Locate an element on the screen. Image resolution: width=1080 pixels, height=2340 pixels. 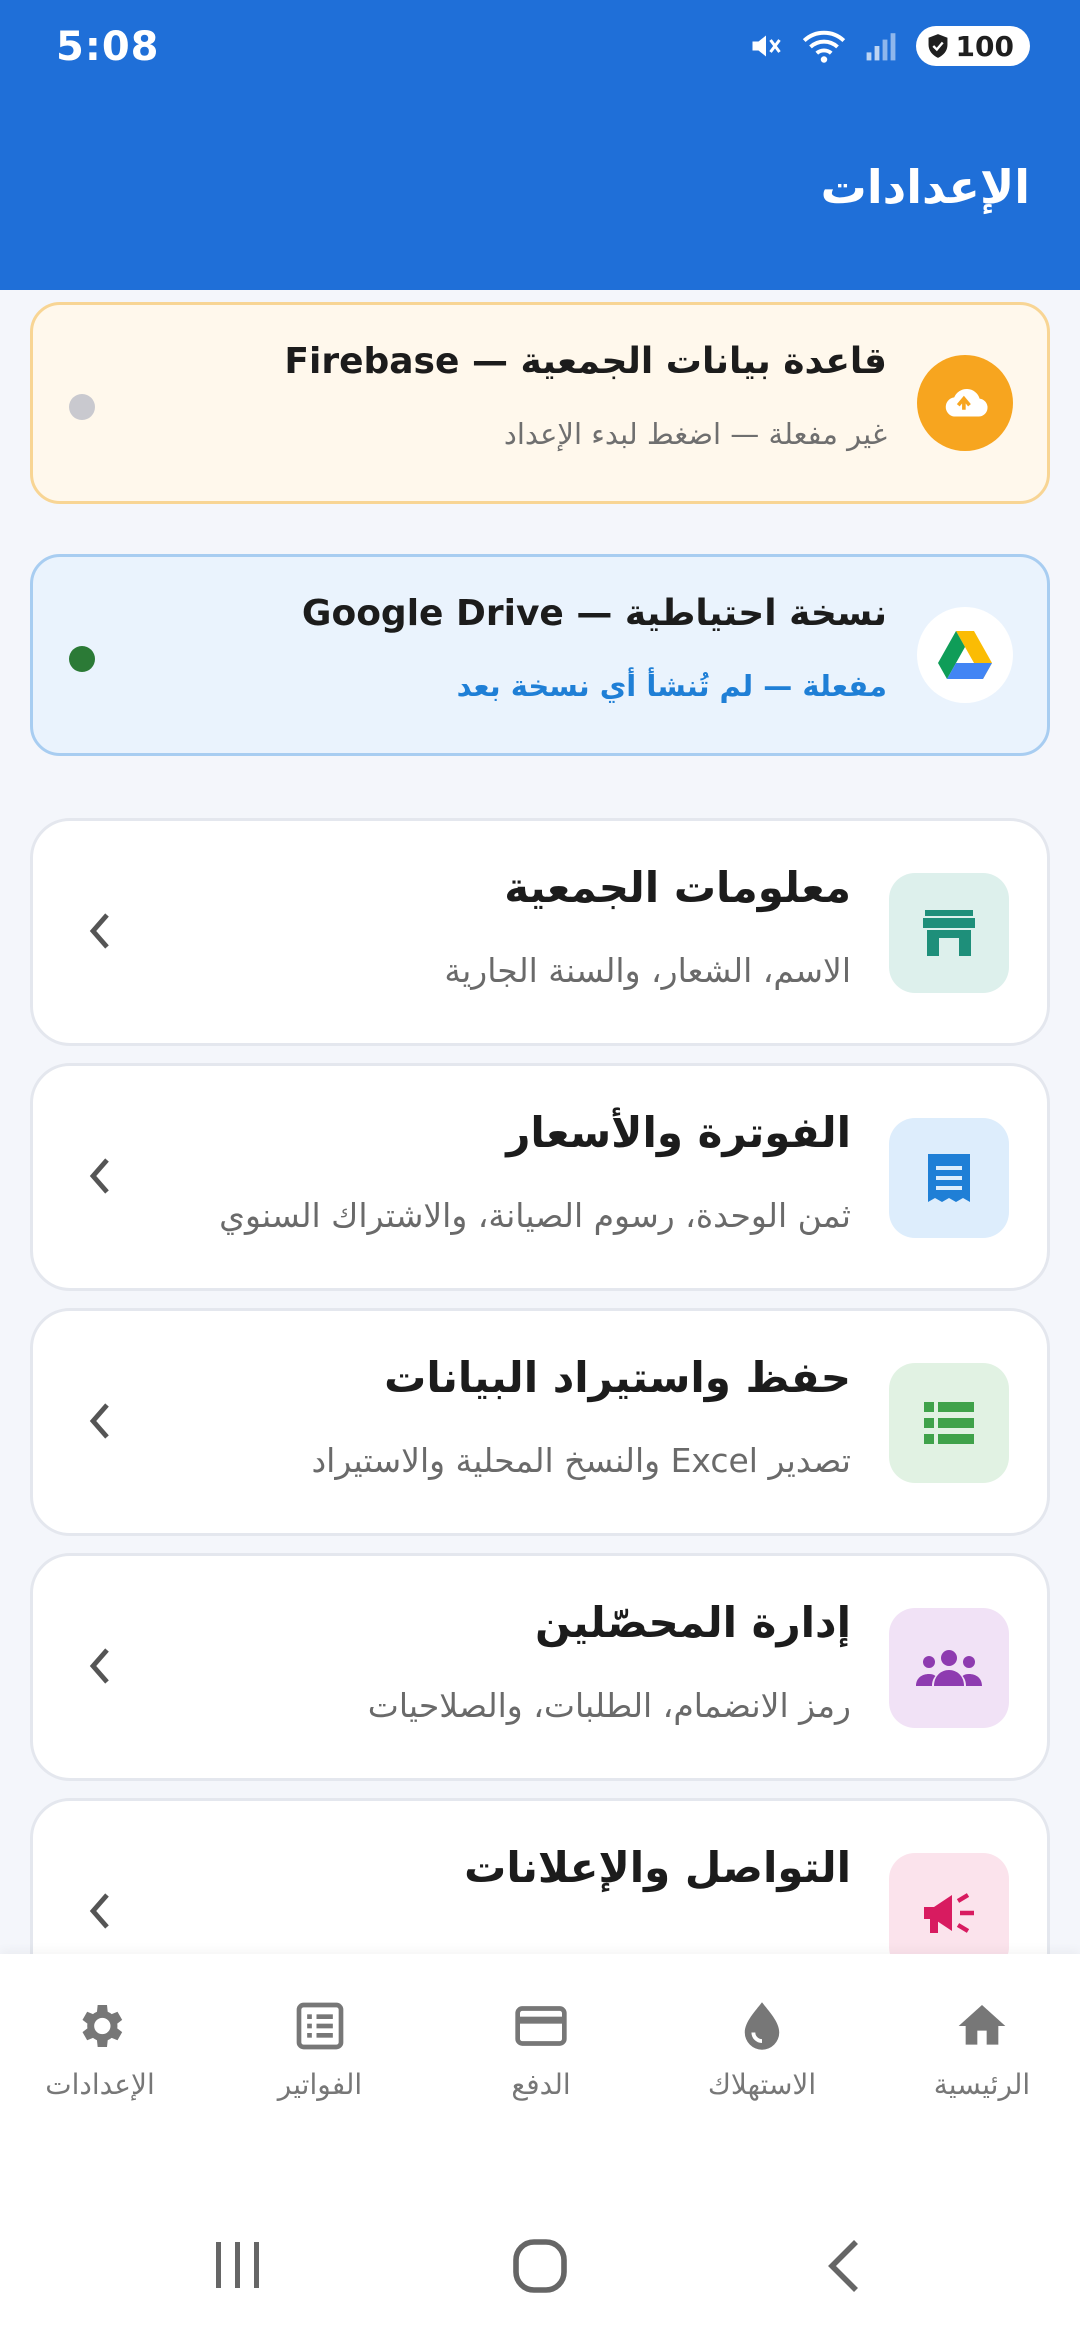
nav-label: الاستهلاك is located at coordinates (762, 2084).